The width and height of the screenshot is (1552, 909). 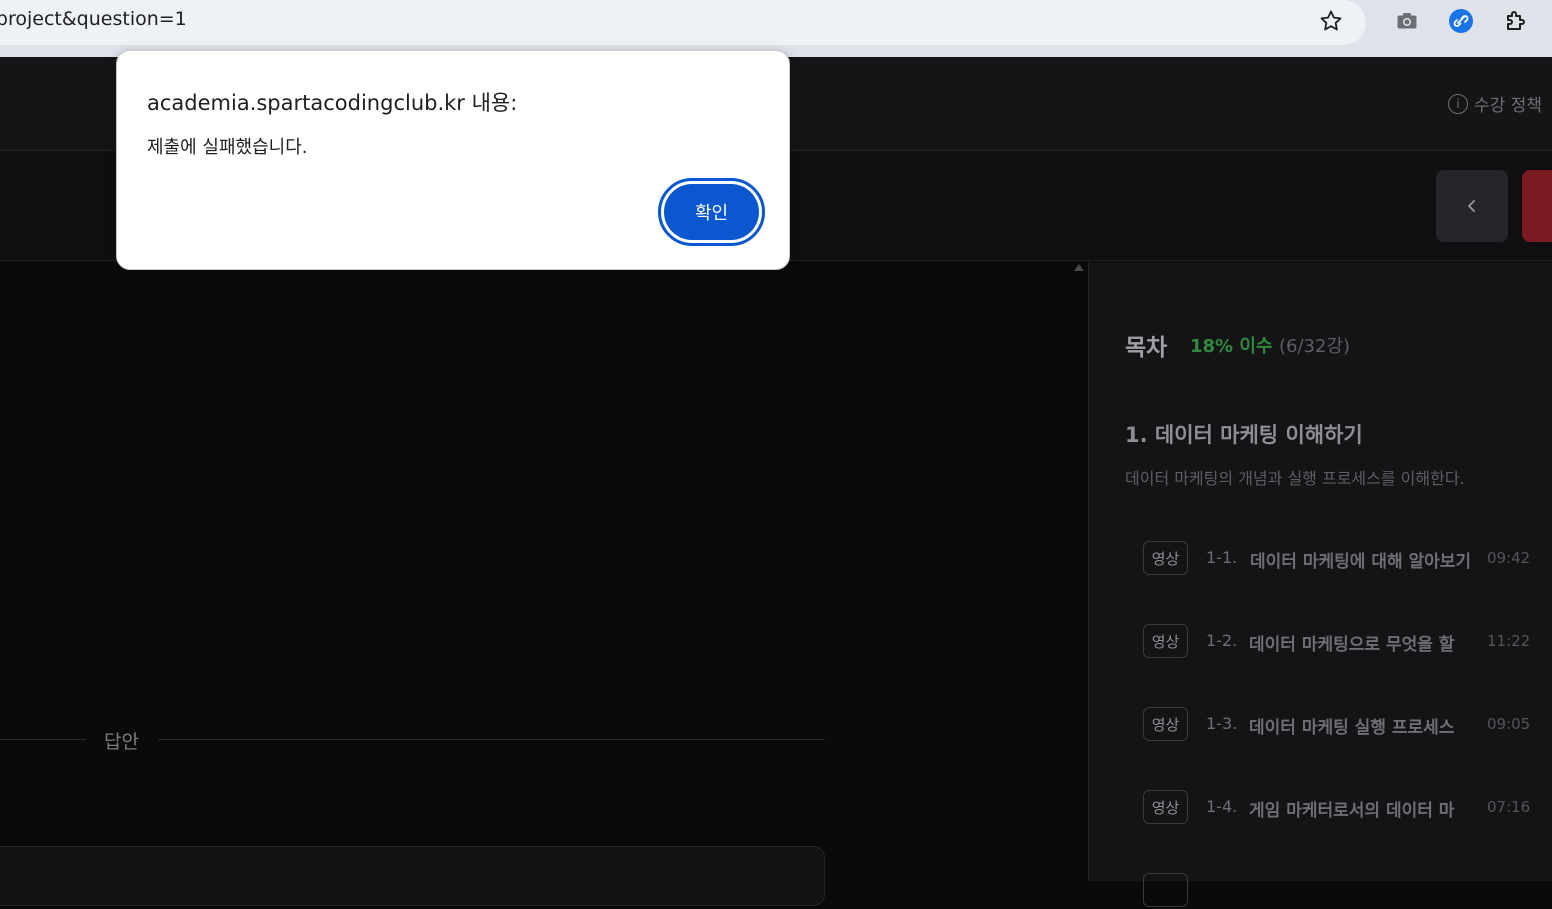 What do you see at coordinates (1352, 811) in the screenshot?
I see `lesson-title: 게임 마케터로서의 데이터 마` at bounding box center [1352, 811].